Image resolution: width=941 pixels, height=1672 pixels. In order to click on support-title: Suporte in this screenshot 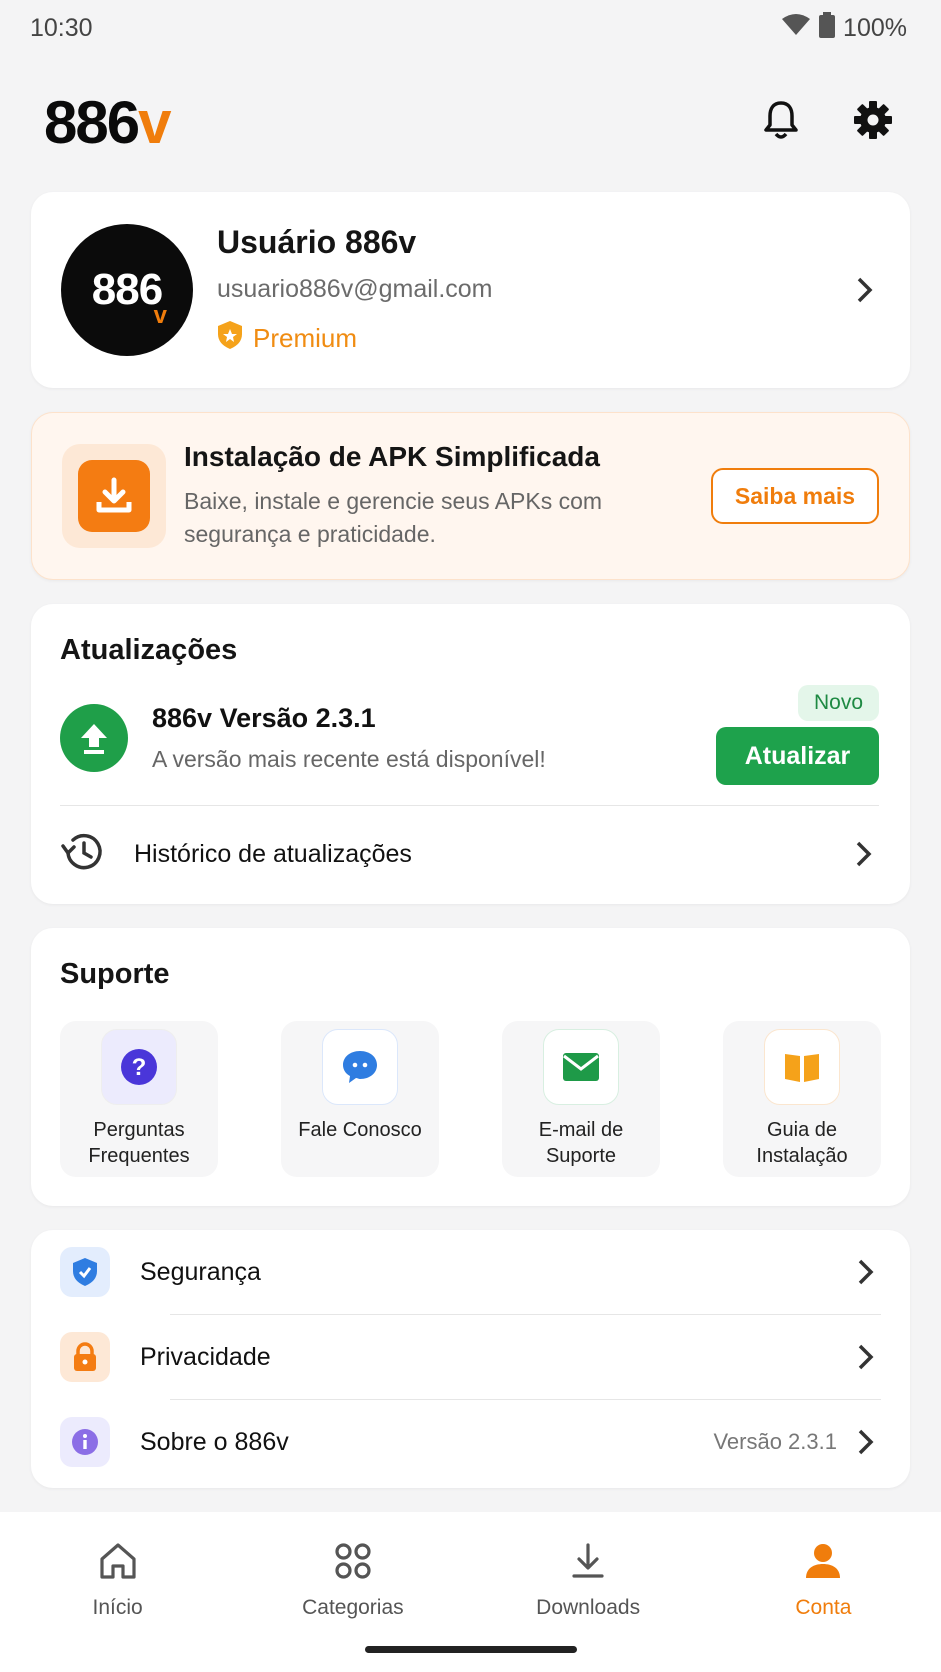, I will do `click(115, 974)`.